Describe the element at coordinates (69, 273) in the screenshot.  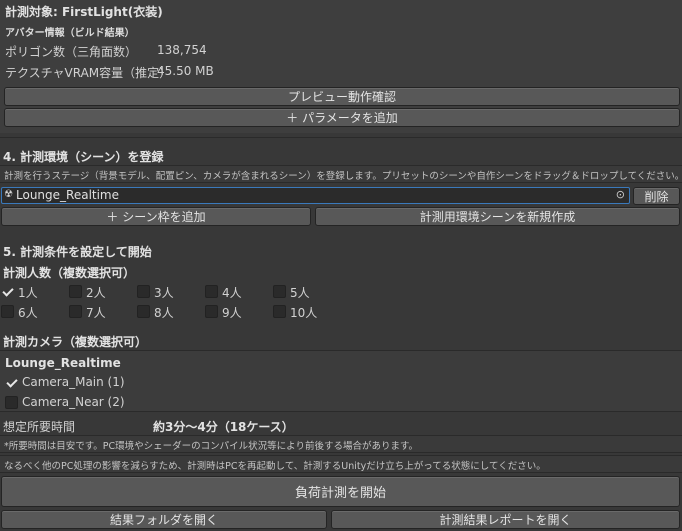
I see `people-heading: 計測人数（複数選択可）` at that location.